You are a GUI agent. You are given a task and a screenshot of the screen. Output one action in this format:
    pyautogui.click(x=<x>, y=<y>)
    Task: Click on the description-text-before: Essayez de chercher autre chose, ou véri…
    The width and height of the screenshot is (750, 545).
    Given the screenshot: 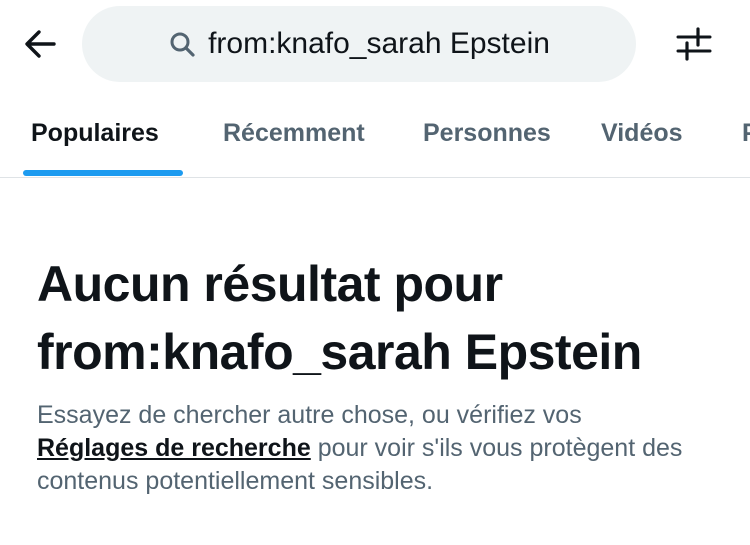 What is the action you would take?
    pyautogui.click(x=309, y=415)
    